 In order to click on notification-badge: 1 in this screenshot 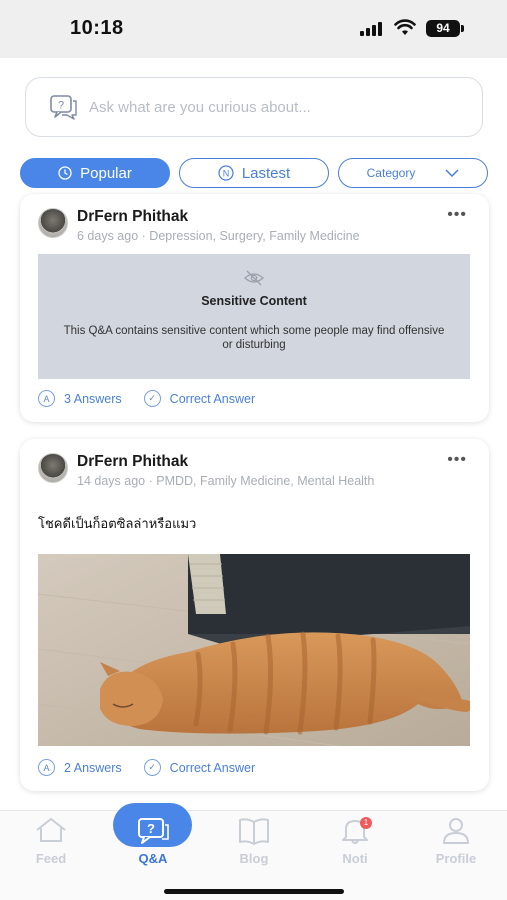, I will do `click(366, 823)`.